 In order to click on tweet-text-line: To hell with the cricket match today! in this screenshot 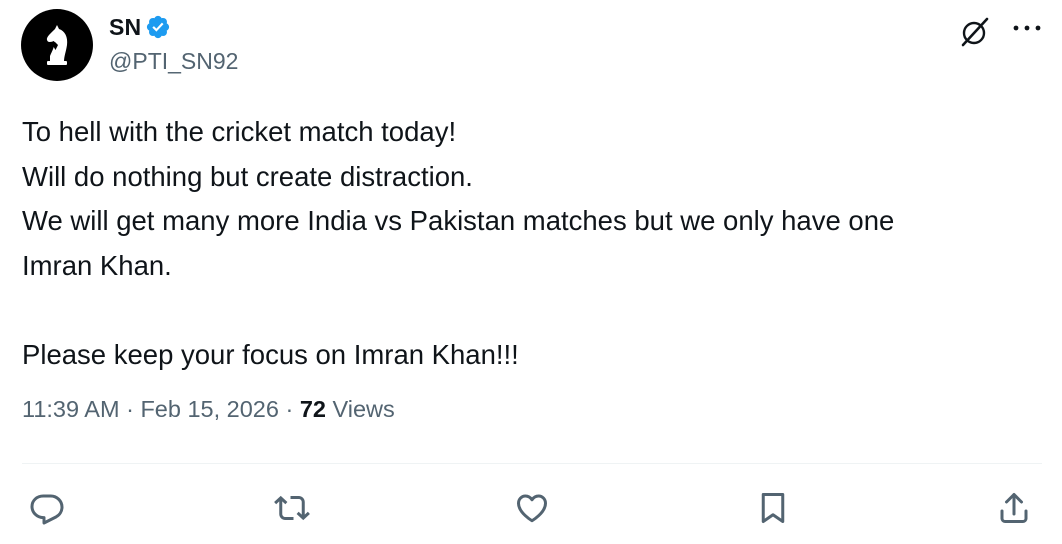, I will do `click(239, 131)`.